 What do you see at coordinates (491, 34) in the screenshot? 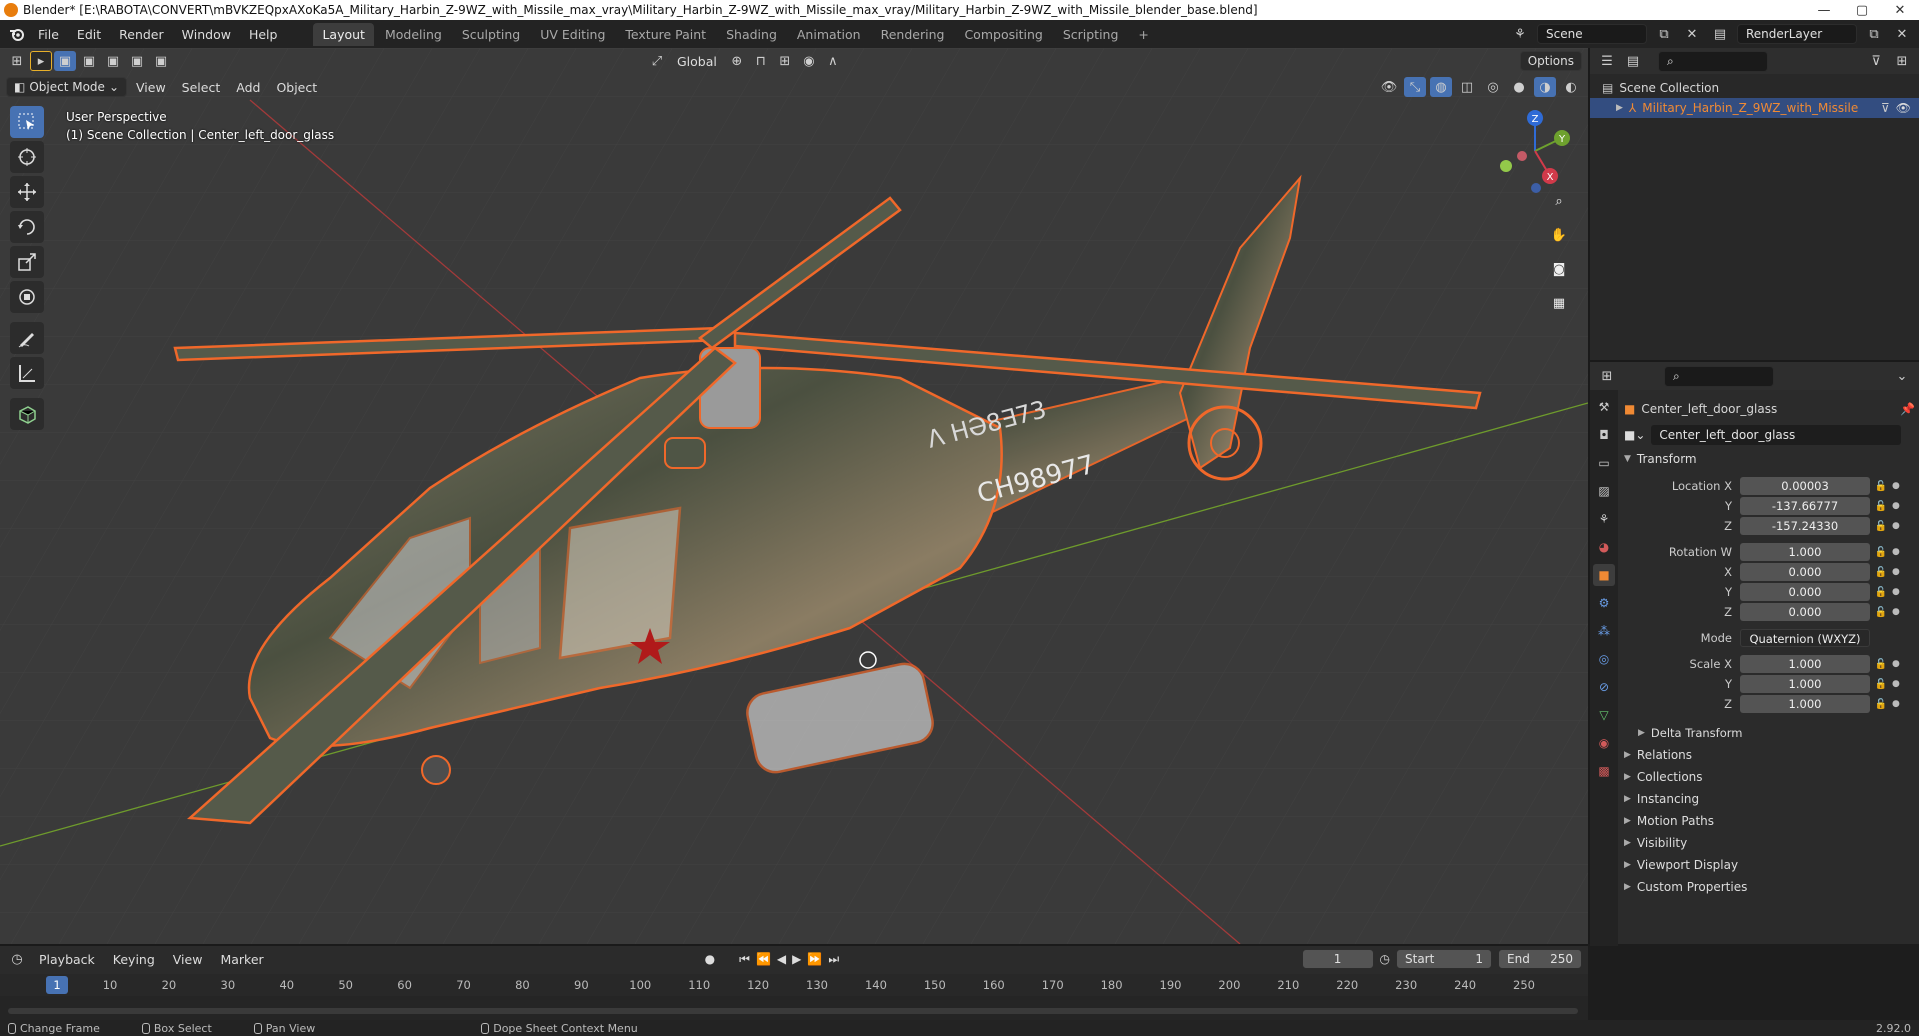
I see `tab-sculpting: Sculpting` at bounding box center [491, 34].